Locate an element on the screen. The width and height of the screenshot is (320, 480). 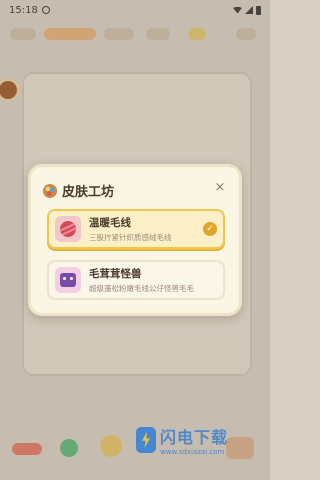
skin-option-warm-yarn: 温暖毛线 三股拧紧针织质感绒毛线 ✓ is located at coordinates (136, 229).